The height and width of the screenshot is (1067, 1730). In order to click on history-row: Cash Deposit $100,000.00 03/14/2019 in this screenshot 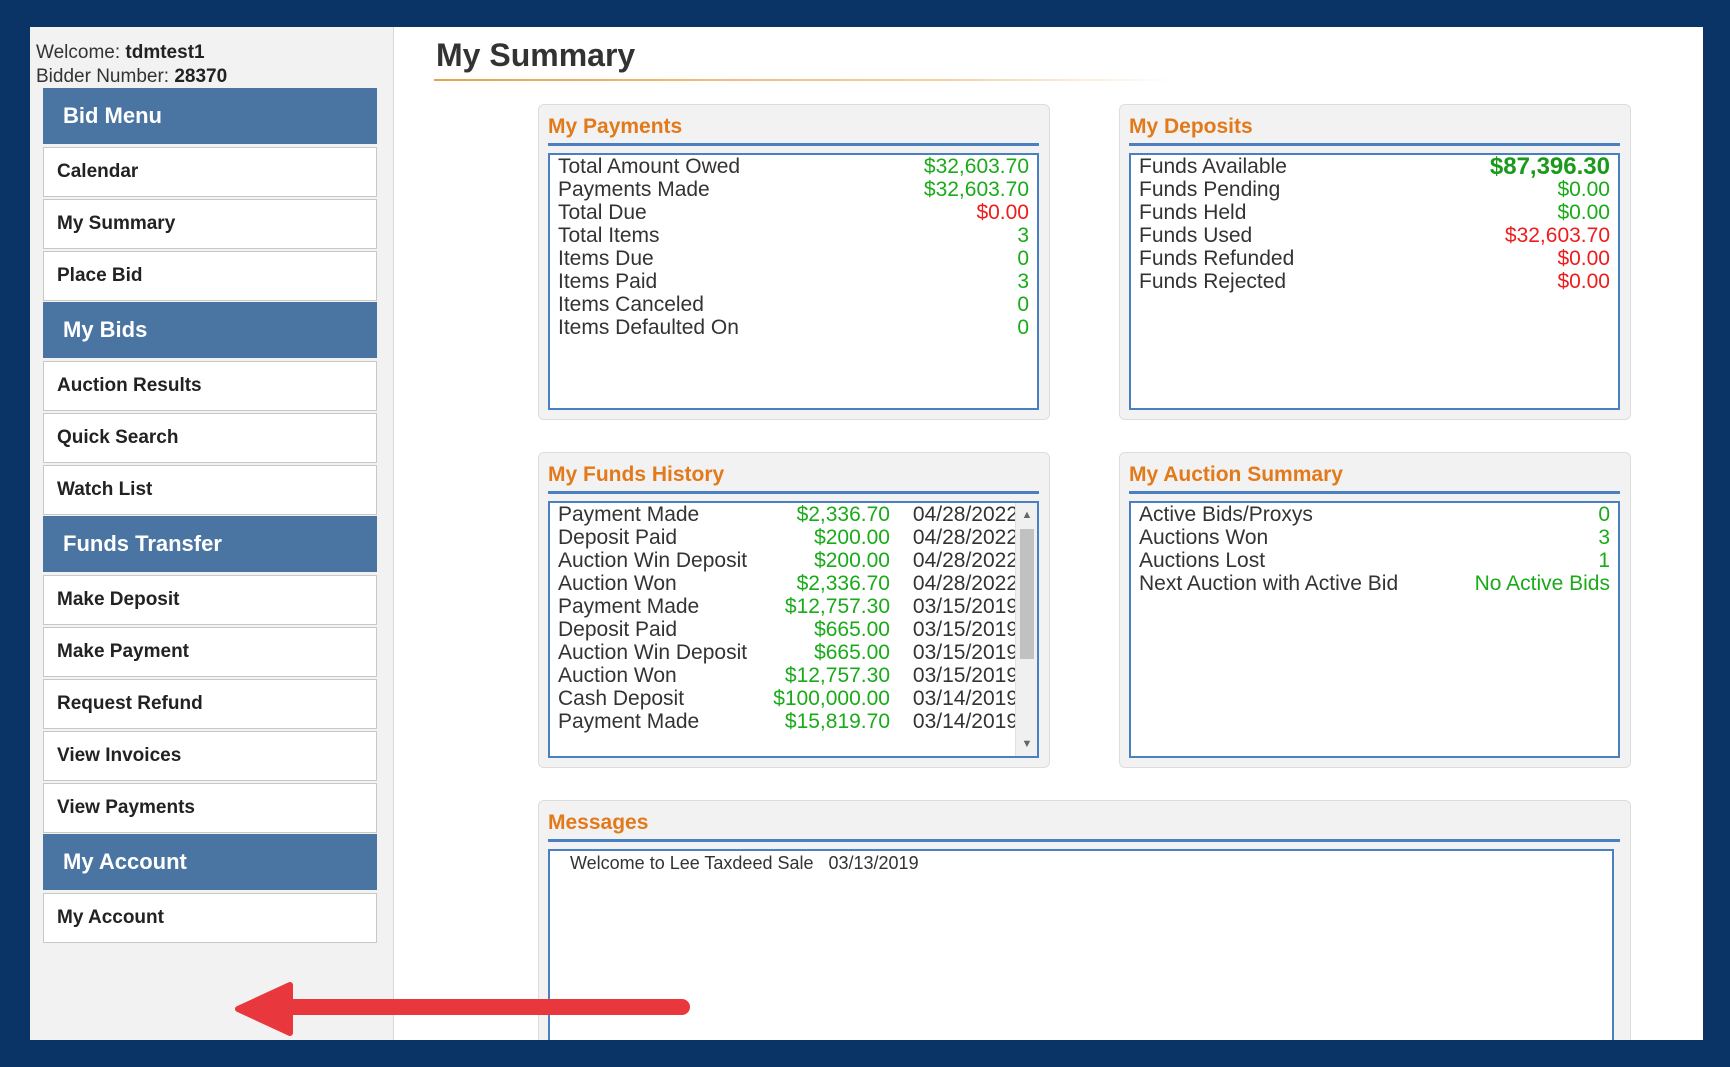, I will do `click(793, 698)`.